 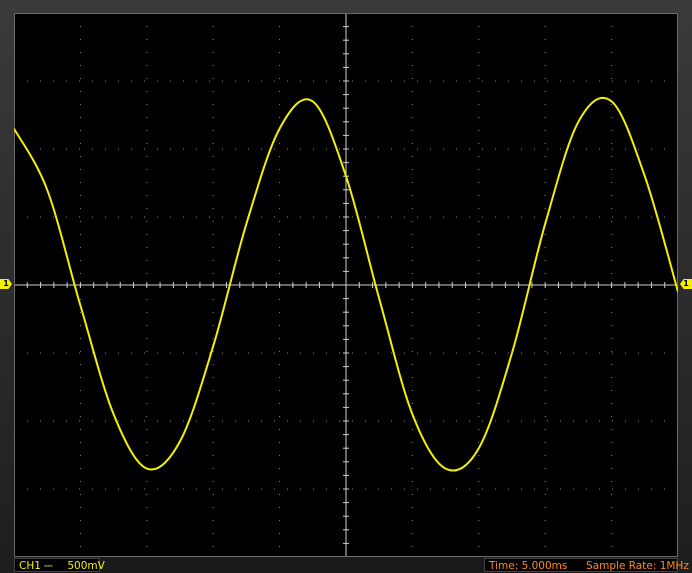 I want to click on sample-rate: Sample Rate: 1MHz, so click(x=637, y=566).